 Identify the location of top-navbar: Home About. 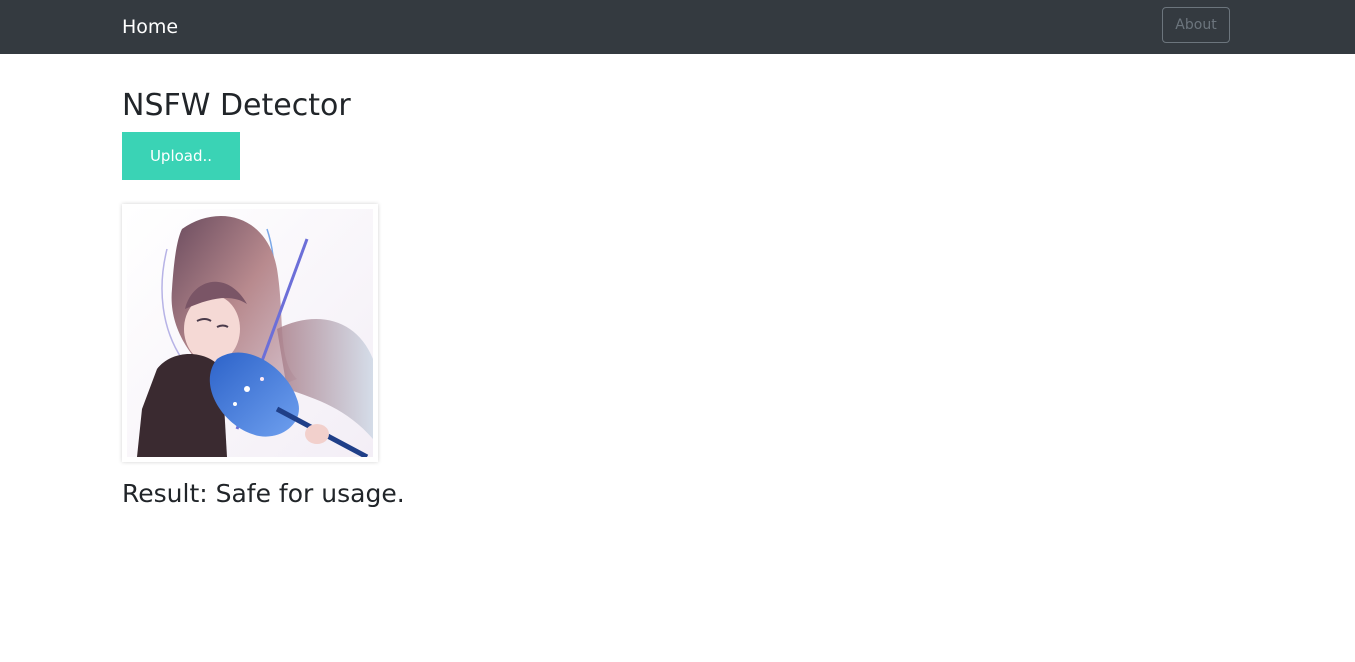
(677, 27).